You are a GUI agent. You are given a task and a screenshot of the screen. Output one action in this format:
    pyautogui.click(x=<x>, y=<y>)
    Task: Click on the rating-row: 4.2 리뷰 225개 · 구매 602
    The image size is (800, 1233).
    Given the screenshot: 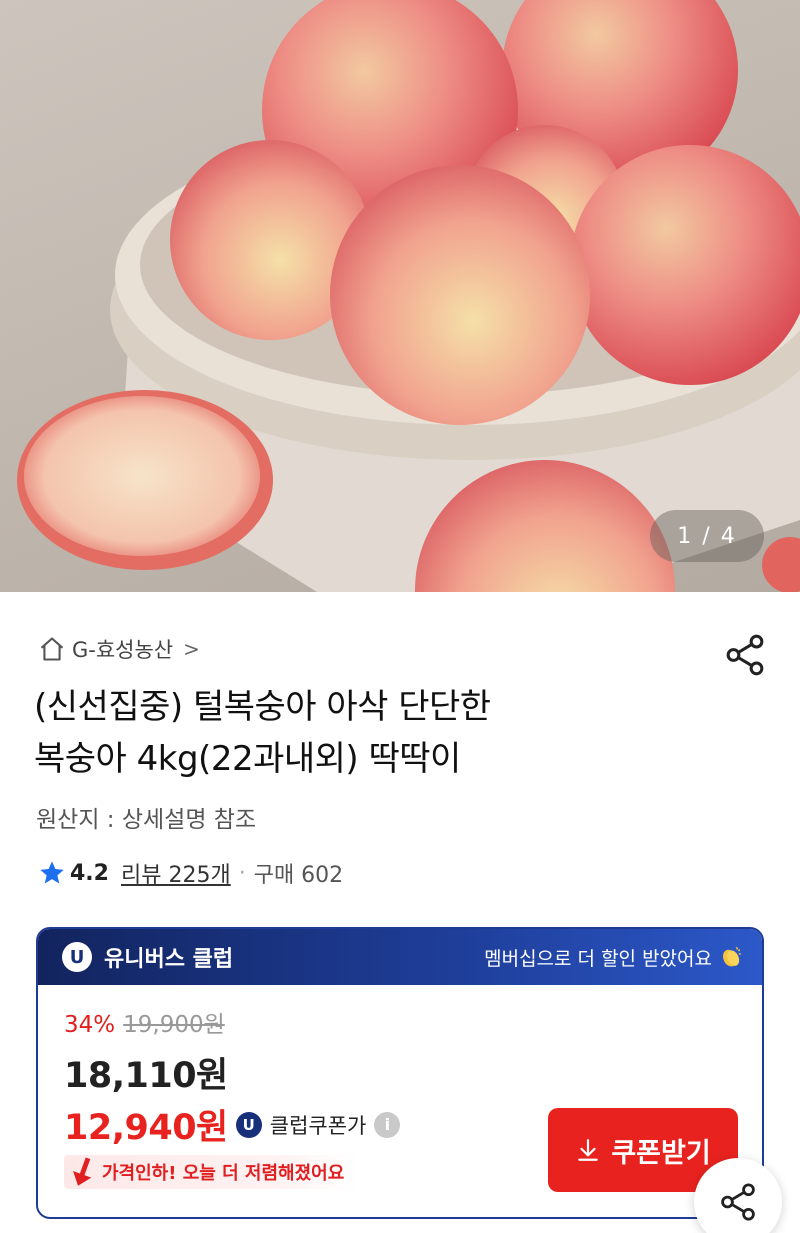 What is the action you would take?
    pyautogui.click(x=190, y=873)
    